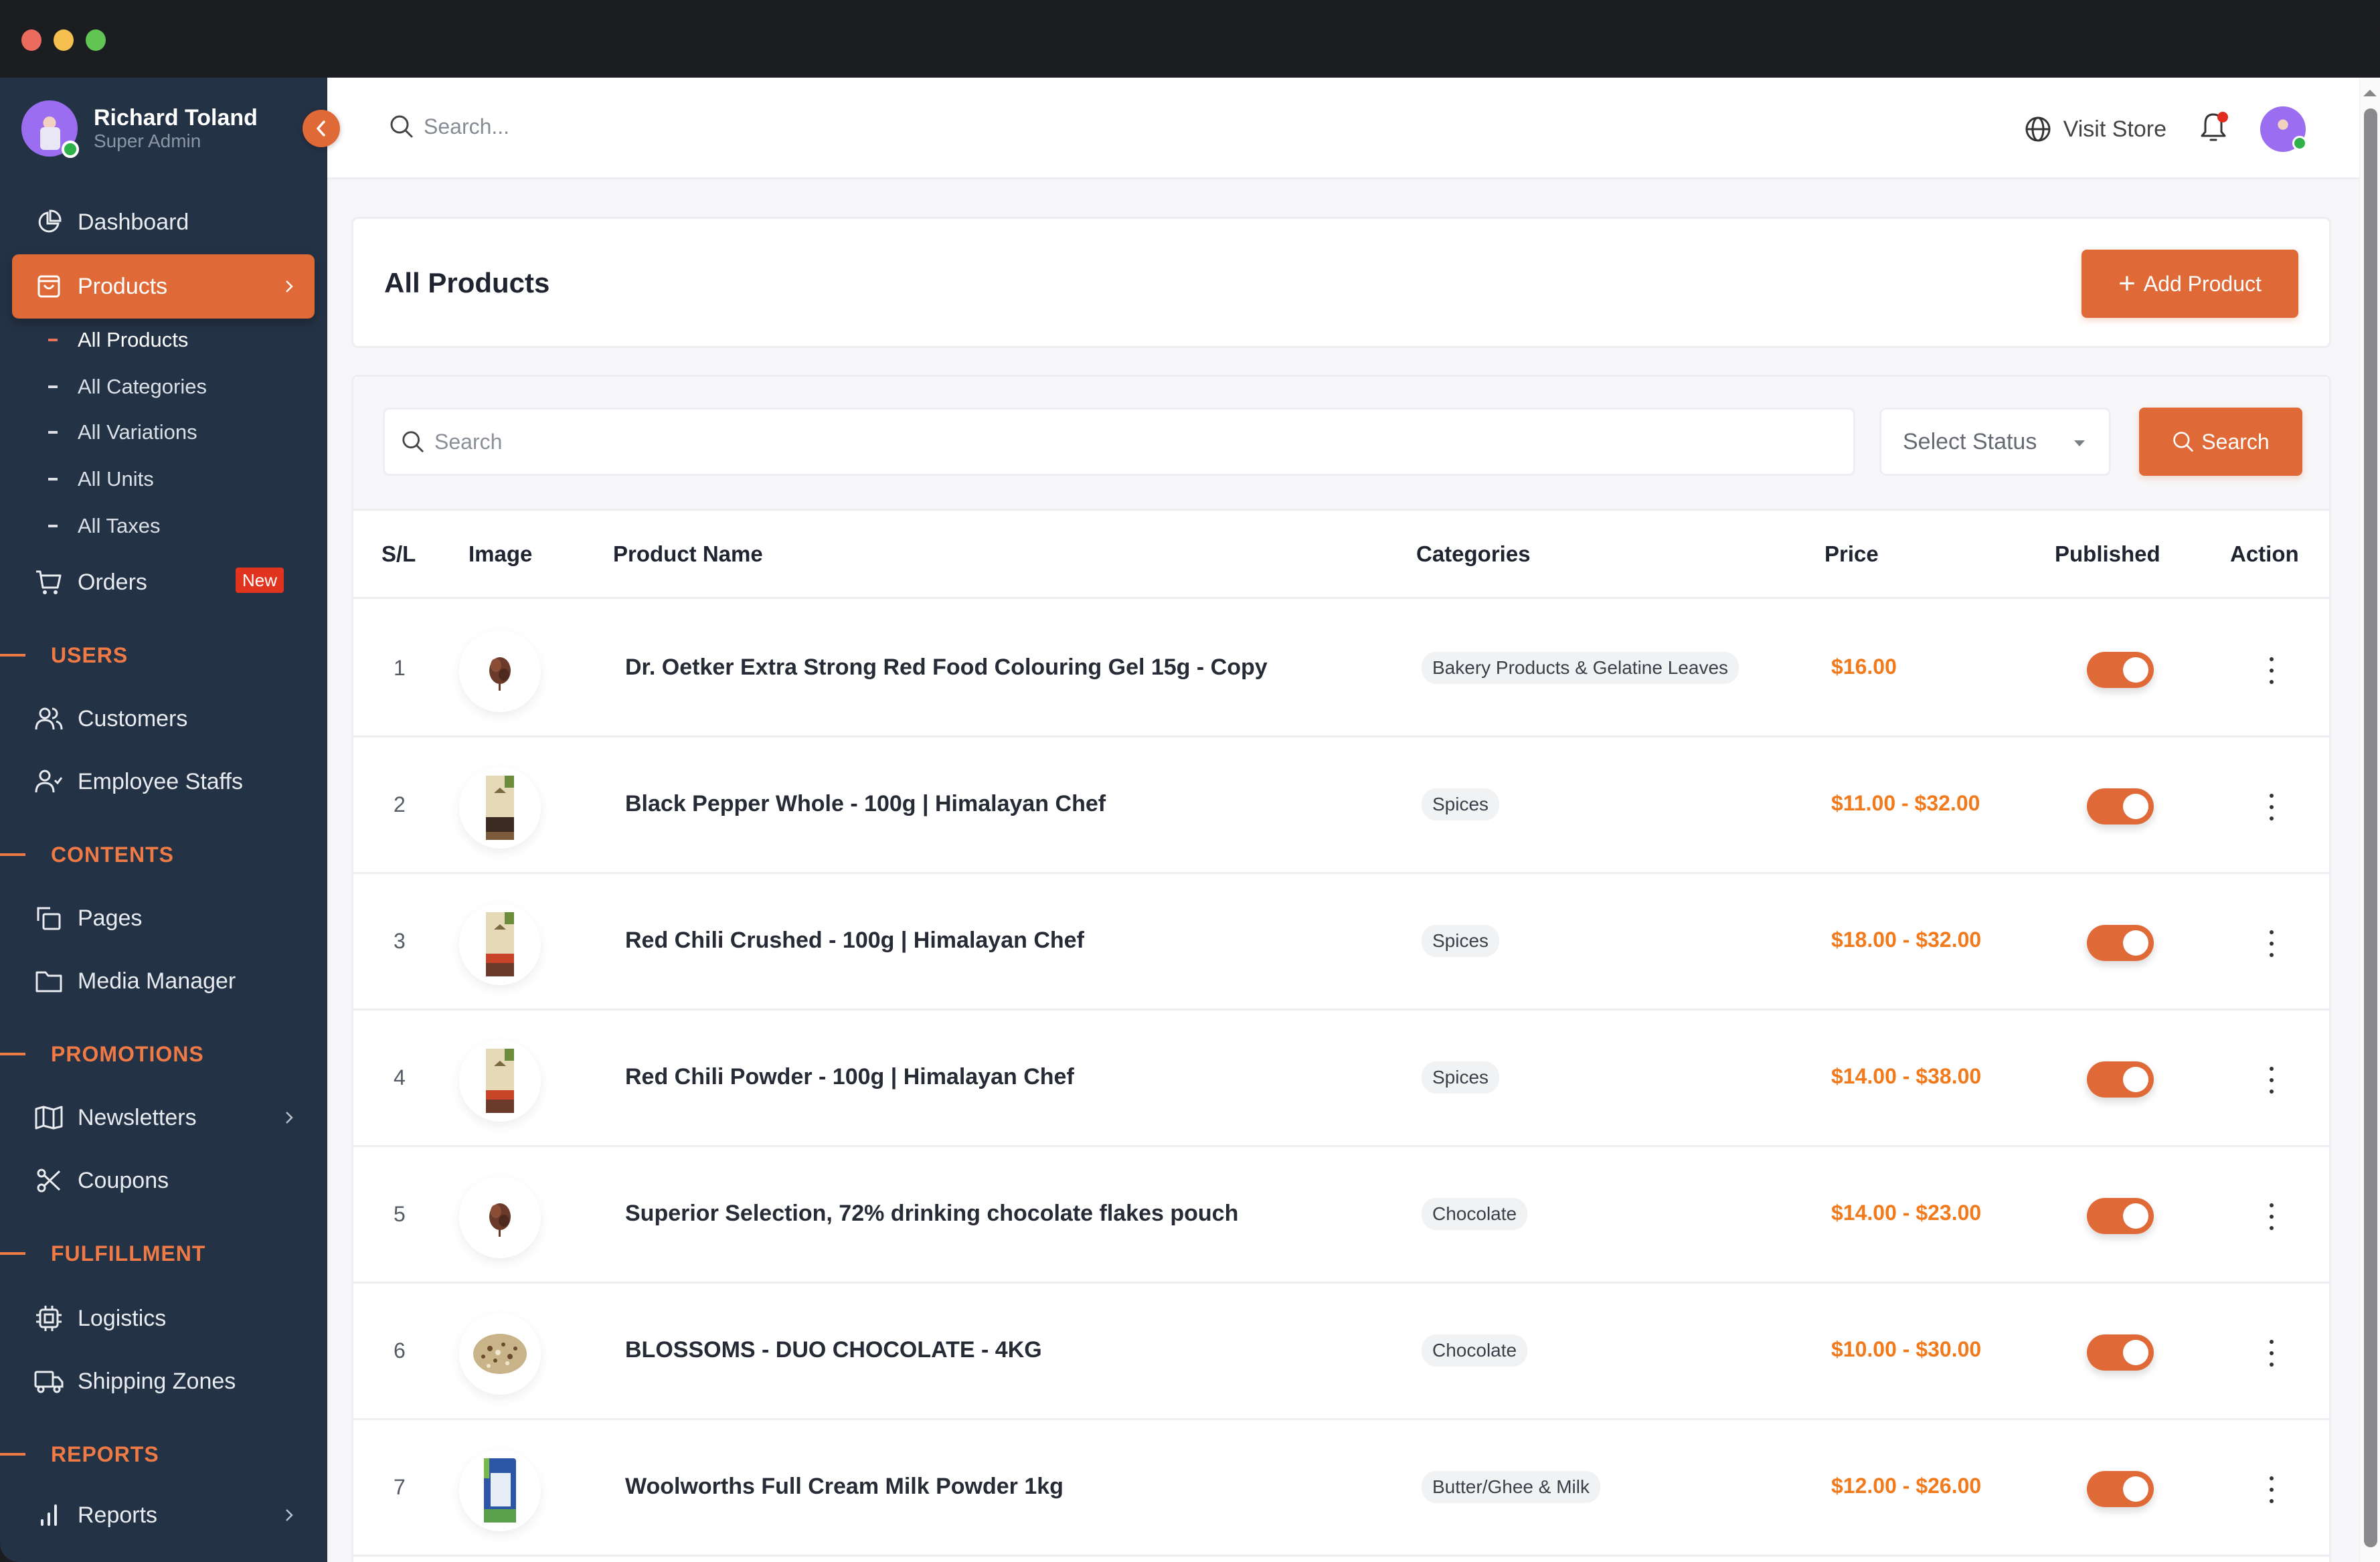 The width and height of the screenshot is (2380, 1562). Describe the element at coordinates (133, 718) in the screenshot. I see `sidebar-item-label: Customers` at that location.